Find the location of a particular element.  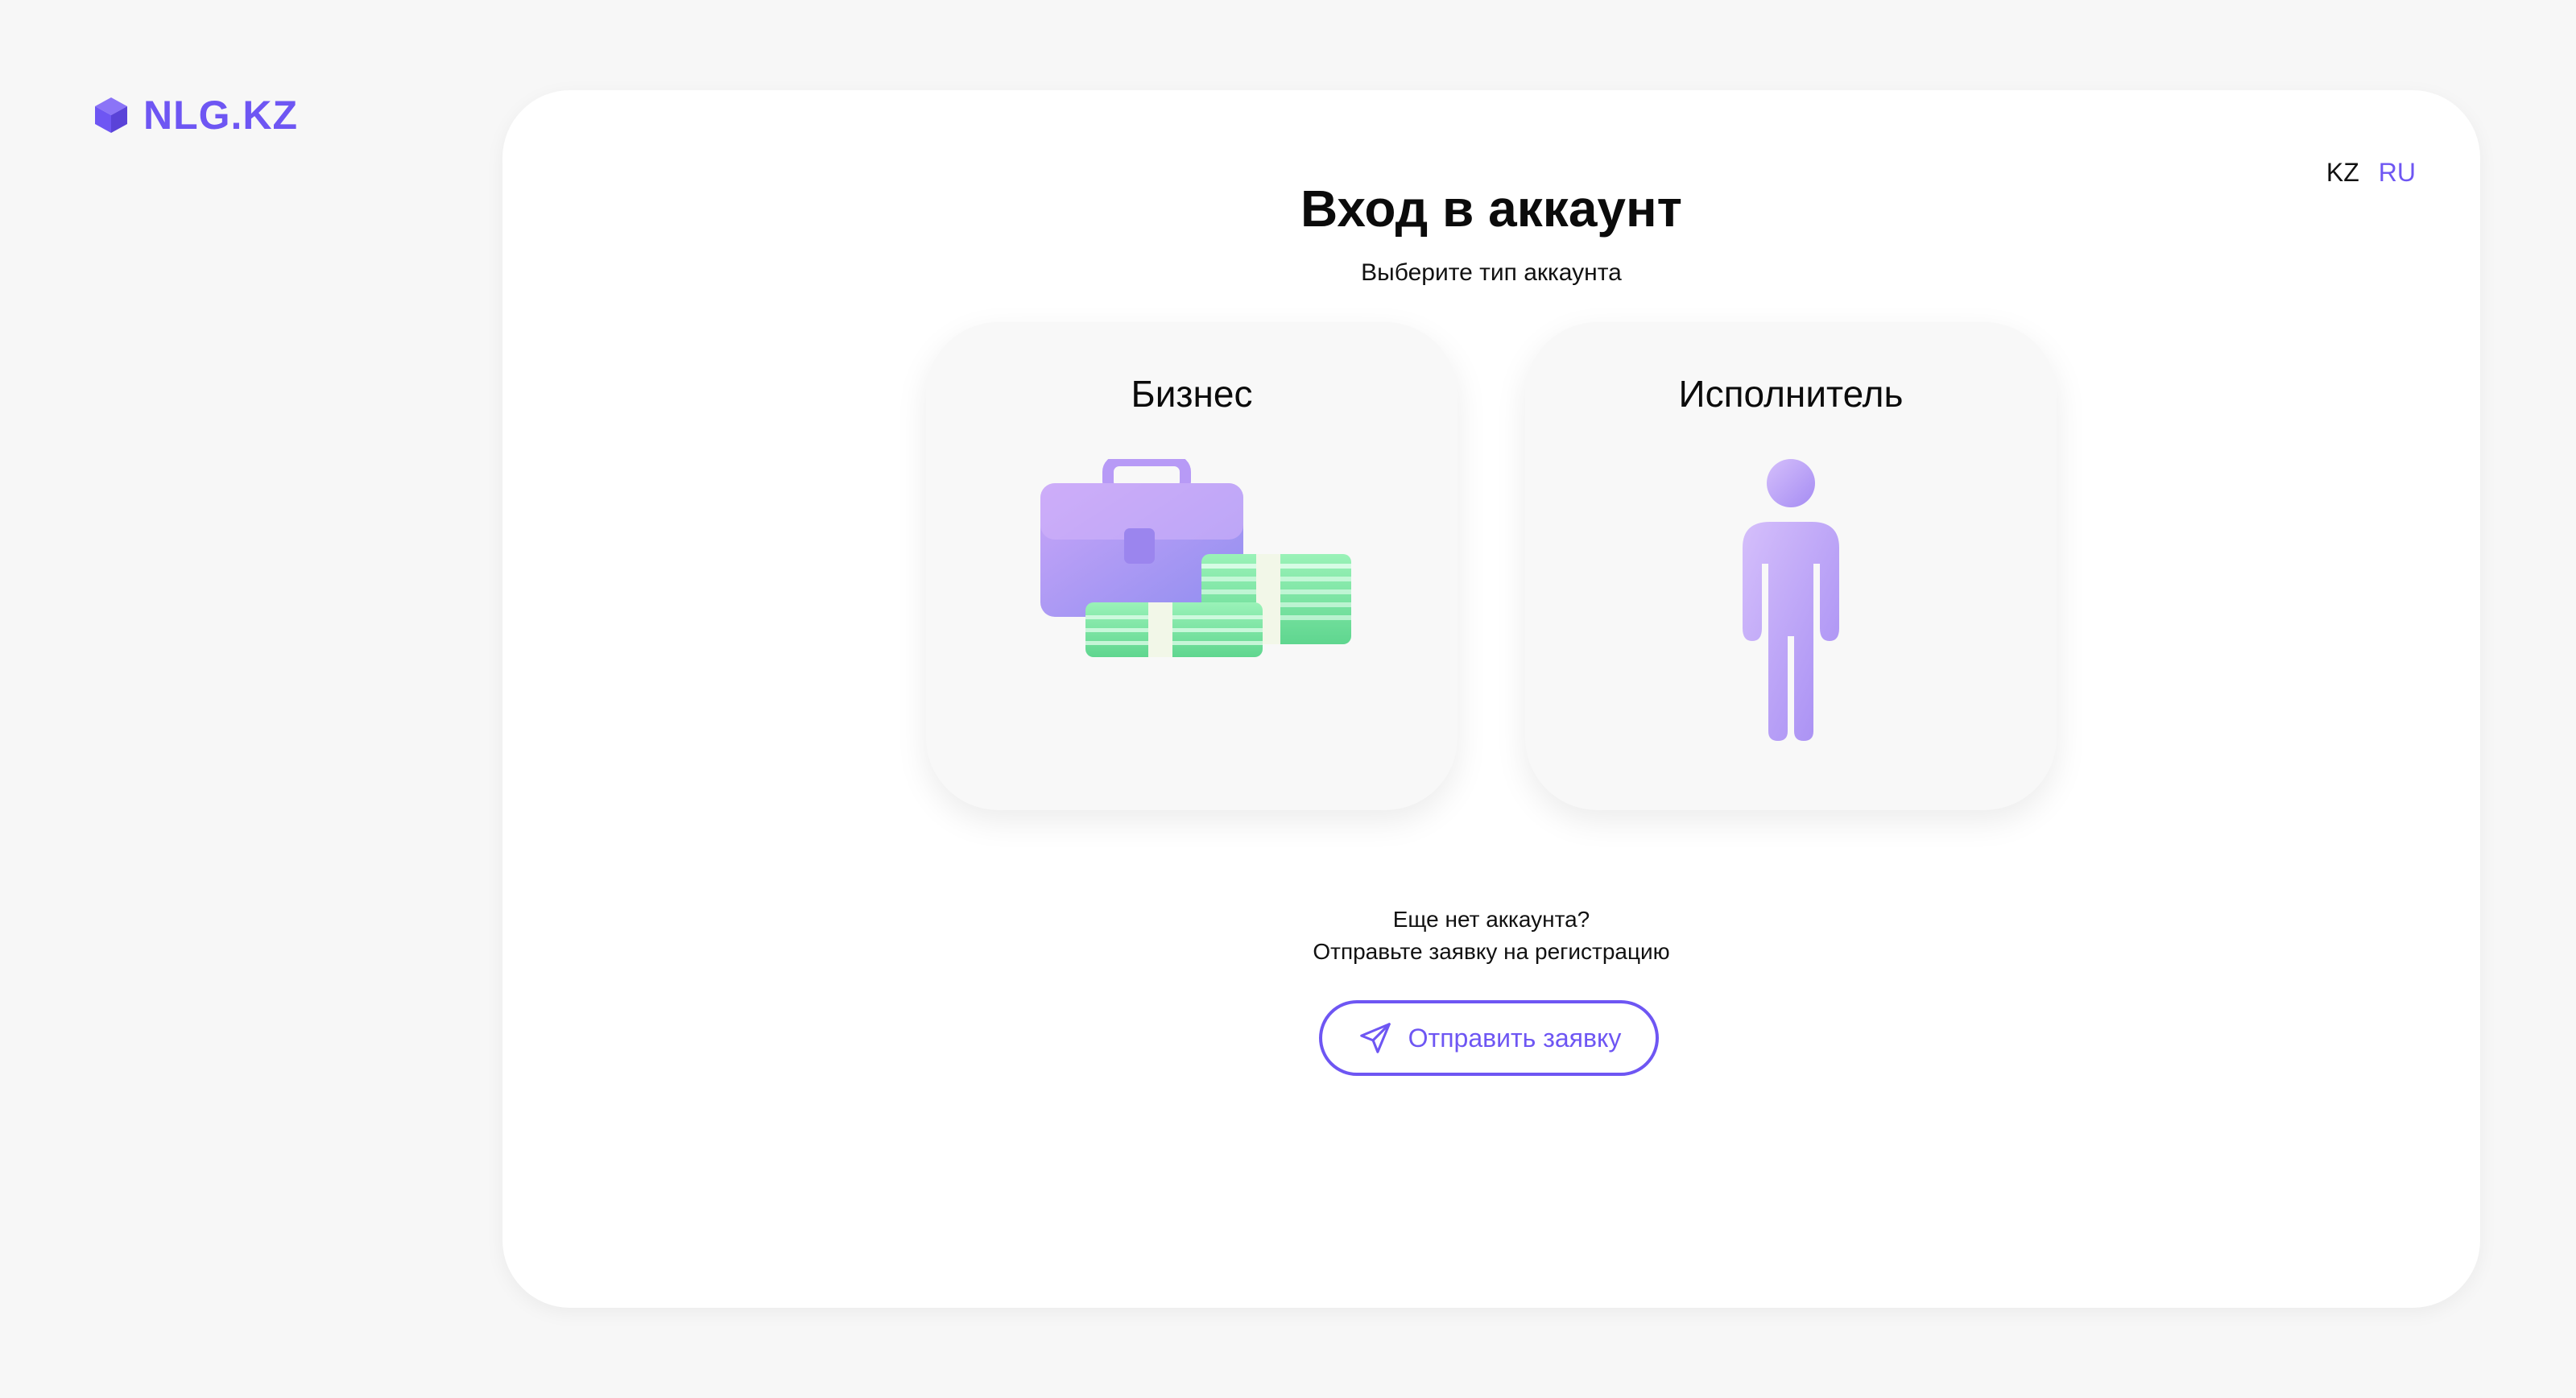

brand-logo: NLG.KZ is located at coordinates (195, 115).